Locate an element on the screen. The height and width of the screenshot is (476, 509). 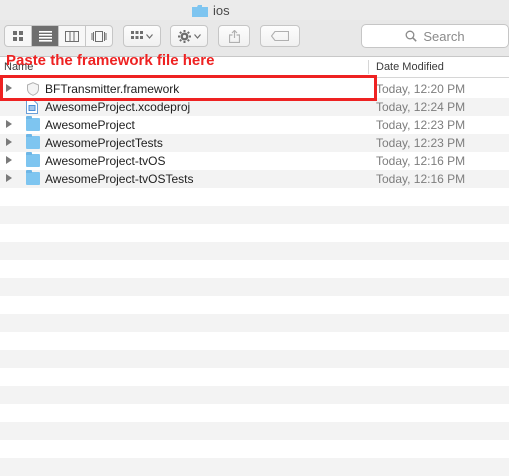
column-view-button is located at coordinates (72, 36).